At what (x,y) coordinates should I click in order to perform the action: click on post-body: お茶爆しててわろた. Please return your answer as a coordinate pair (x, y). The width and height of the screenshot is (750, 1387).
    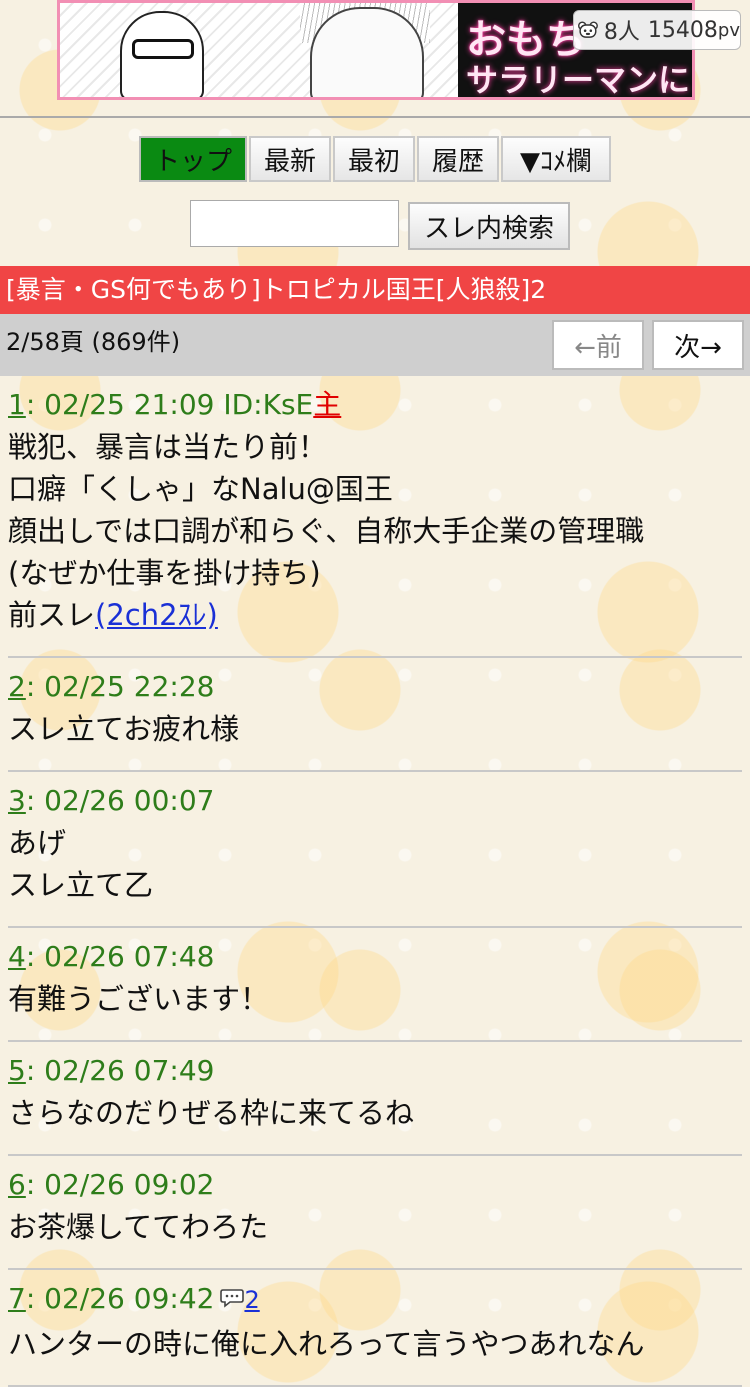
    Looking at the image, I should click on (375, 1237).